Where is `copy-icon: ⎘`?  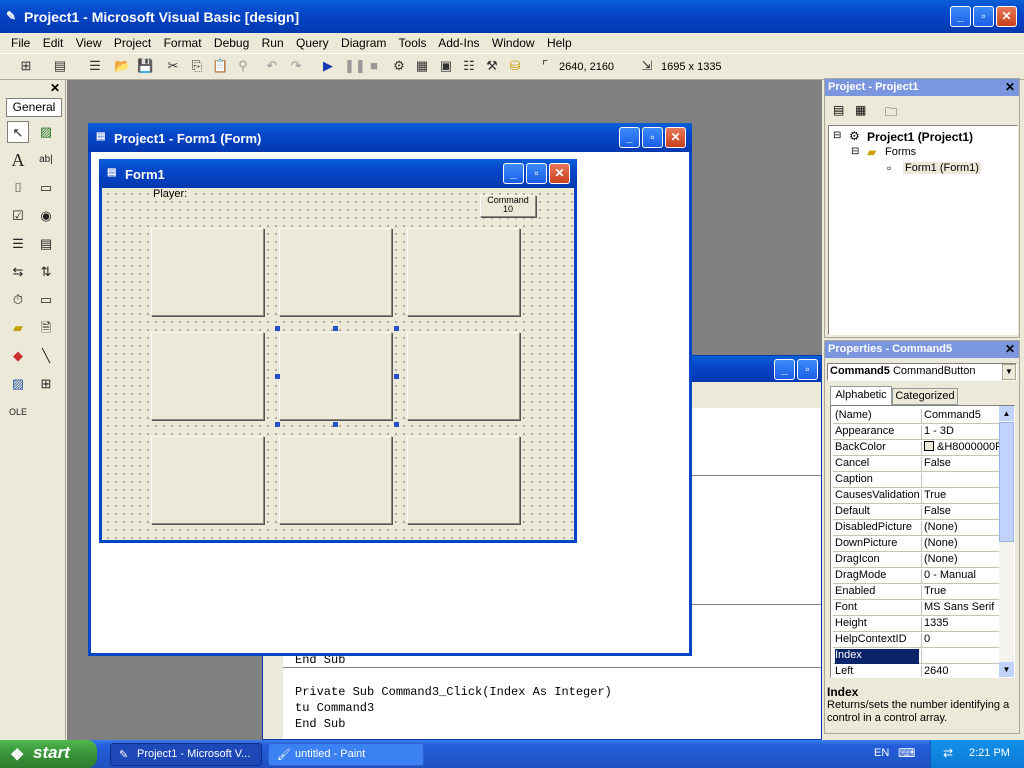 copy-icon: ⎘ is located at coordinates (197, 66).